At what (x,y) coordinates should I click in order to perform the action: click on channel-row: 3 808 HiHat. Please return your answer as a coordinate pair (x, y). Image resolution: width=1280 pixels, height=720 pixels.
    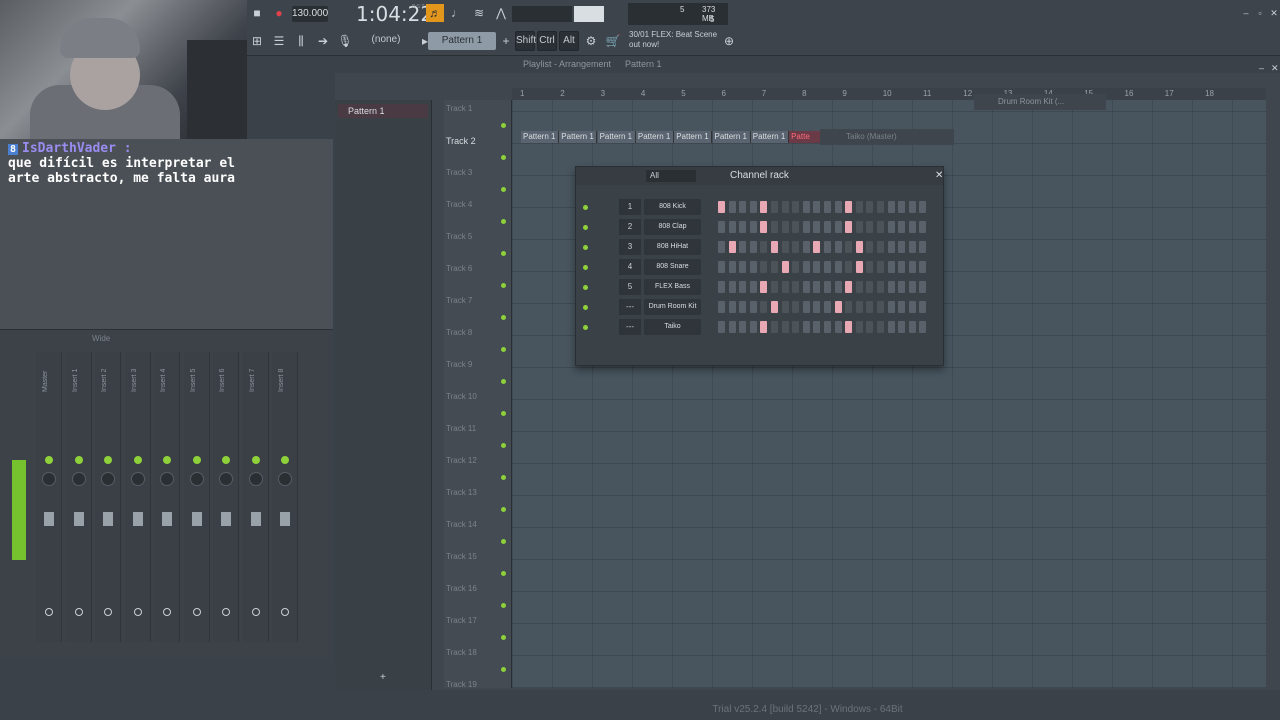
    Looking at the image, I should click on (760, 248).